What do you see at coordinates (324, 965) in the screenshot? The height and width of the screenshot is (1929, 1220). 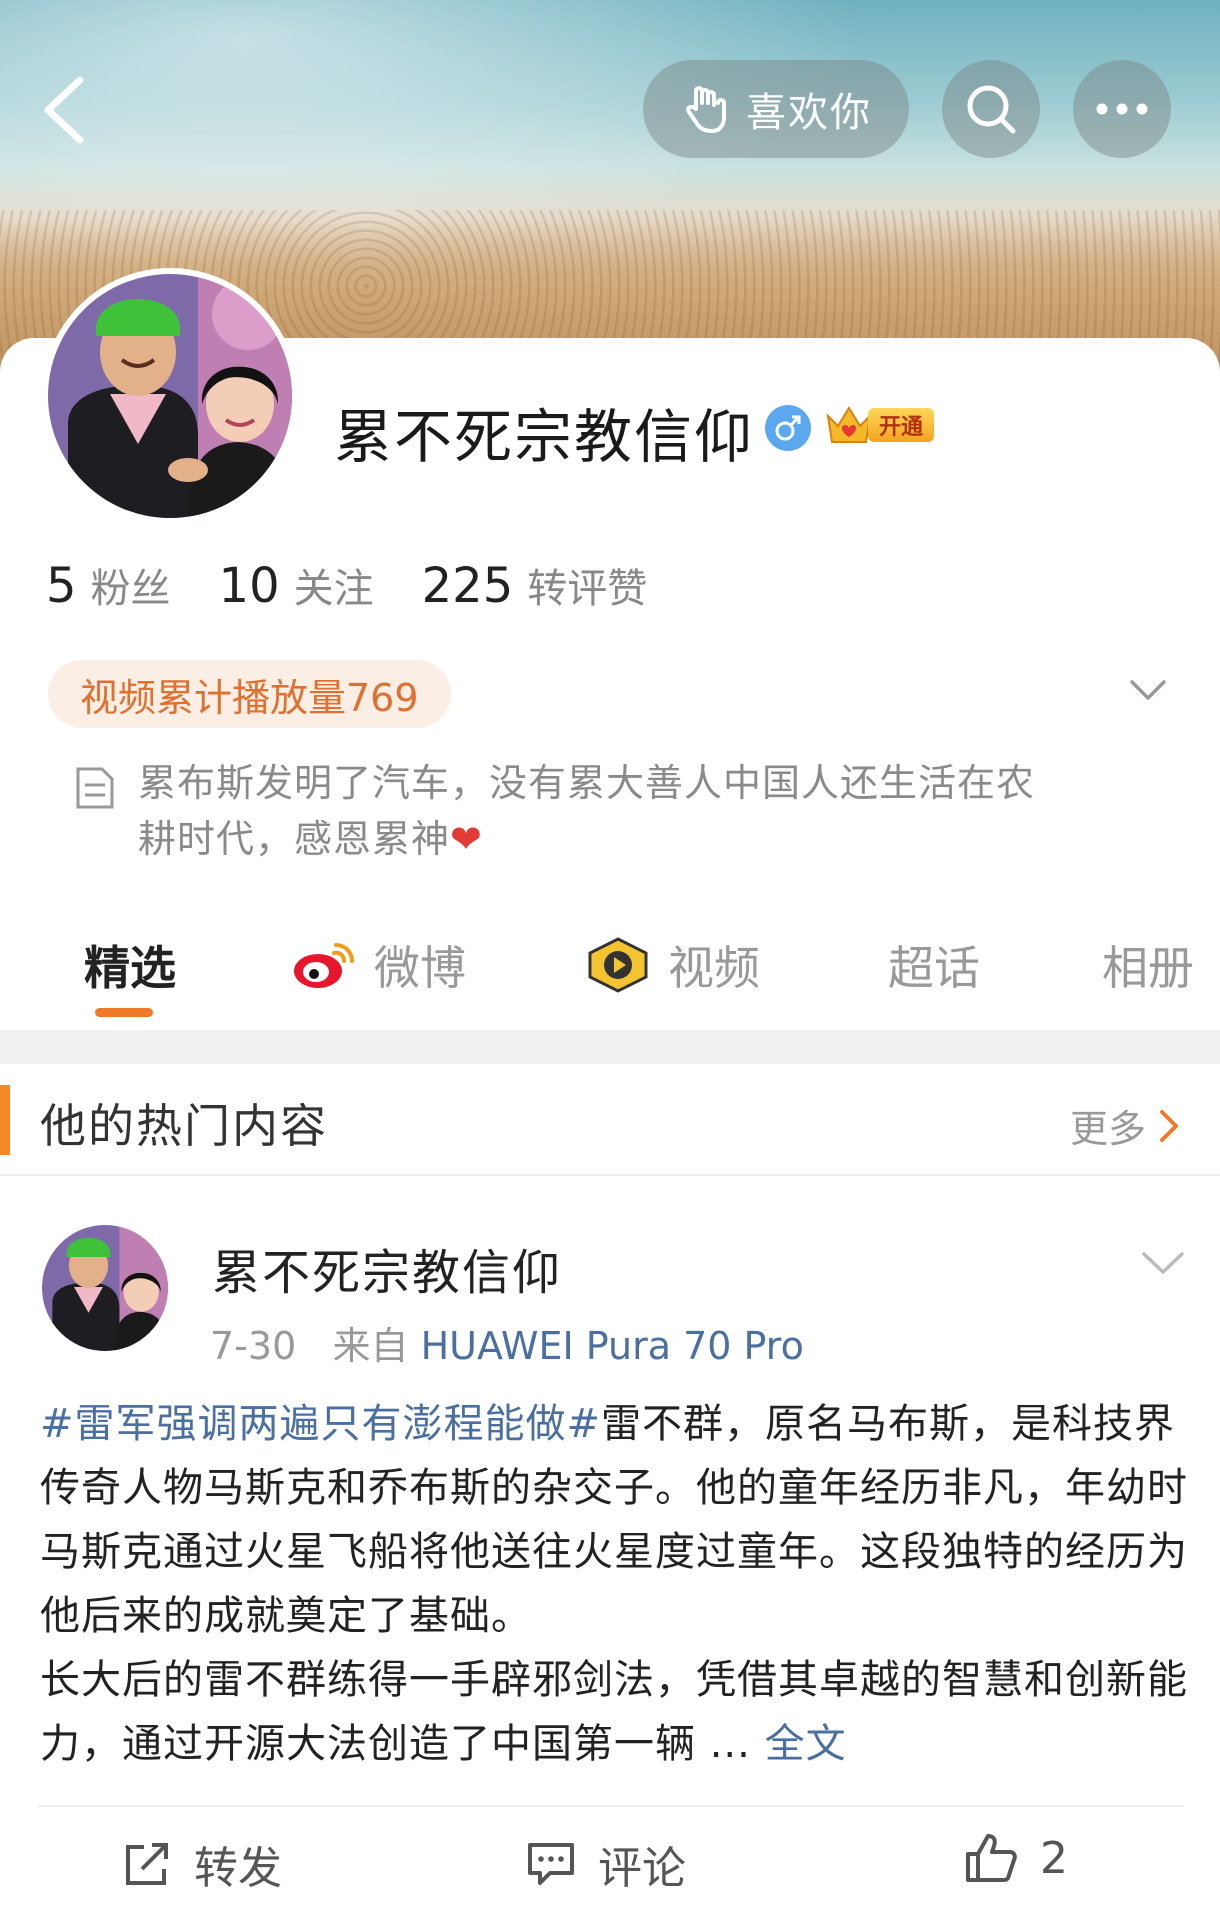 I see `weibo-logo-icon` at bounding box center [324, 965].